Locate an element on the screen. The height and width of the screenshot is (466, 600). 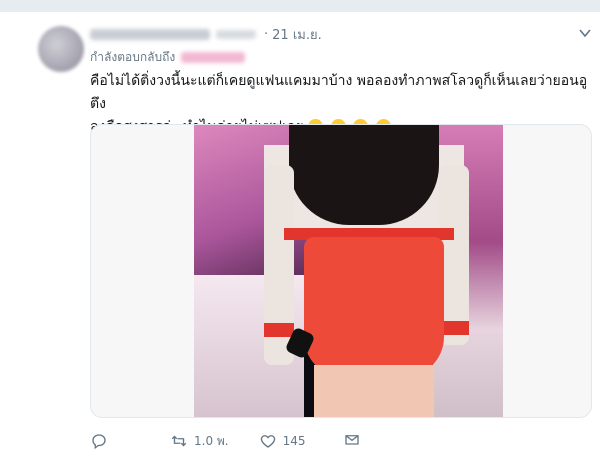
sleeve-cuff-left is located at coordinates (279, 330).